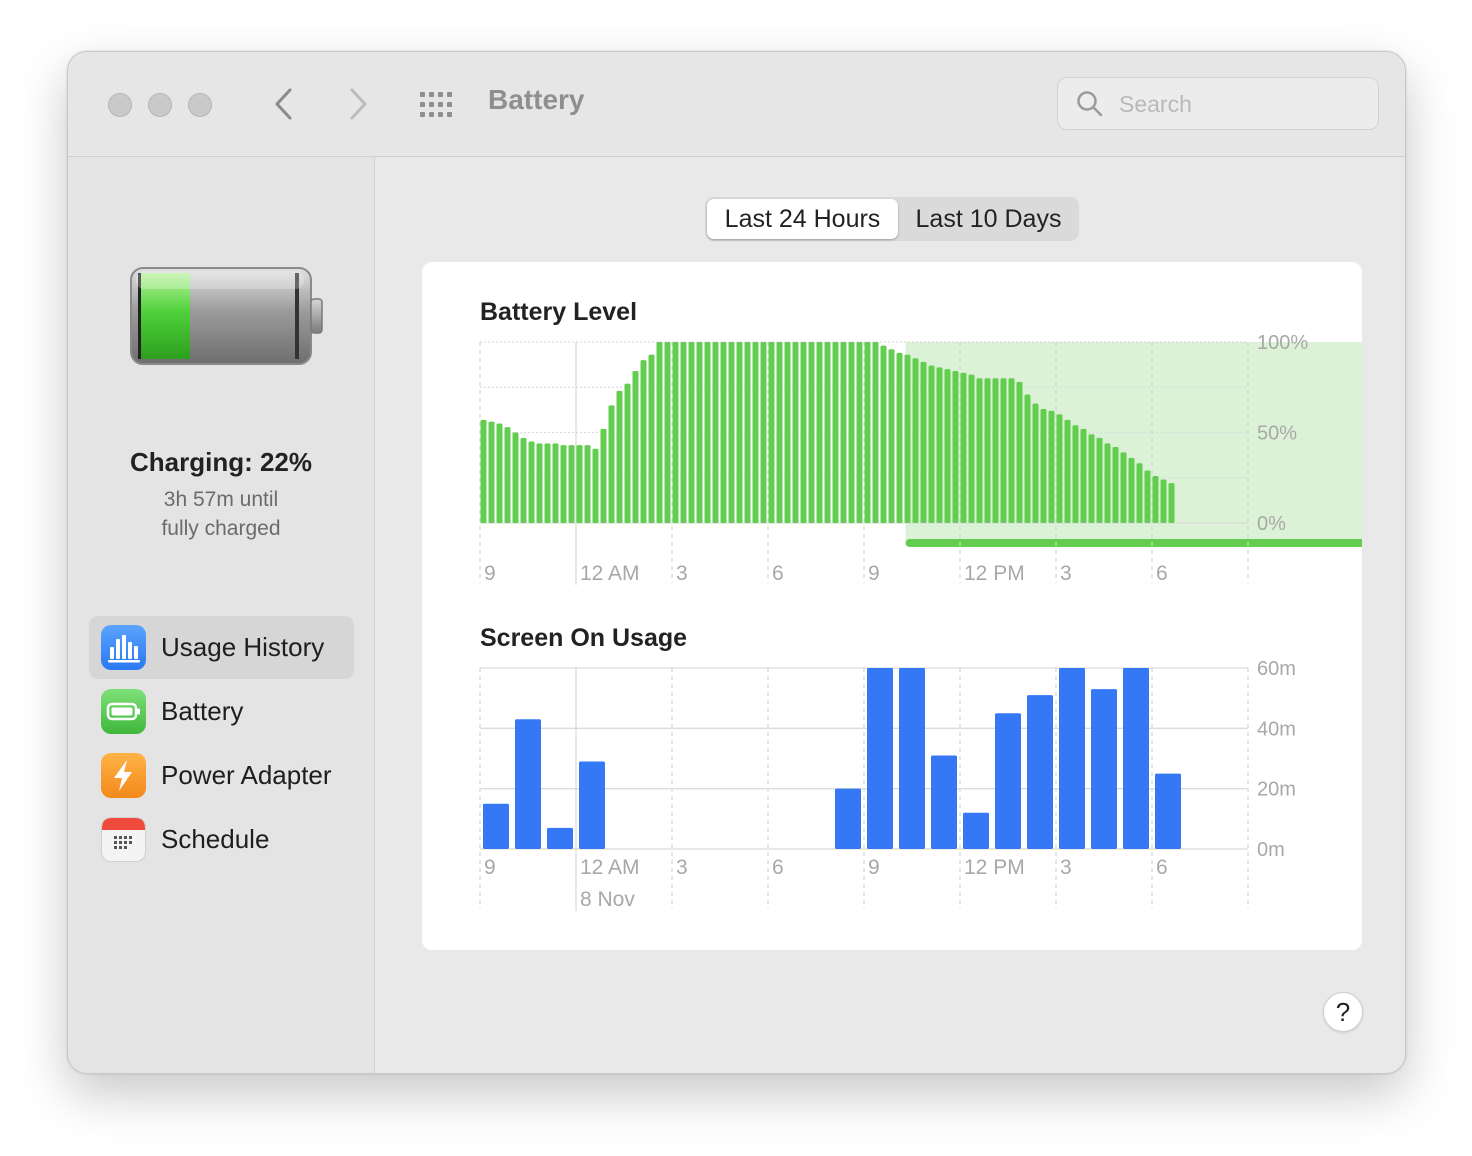 This screenshot has height=1156, width=1472. What do you see at coordinates (160, 105) in the screenshot?
I see `minimize-window-button` at bounding box center [160, 105].